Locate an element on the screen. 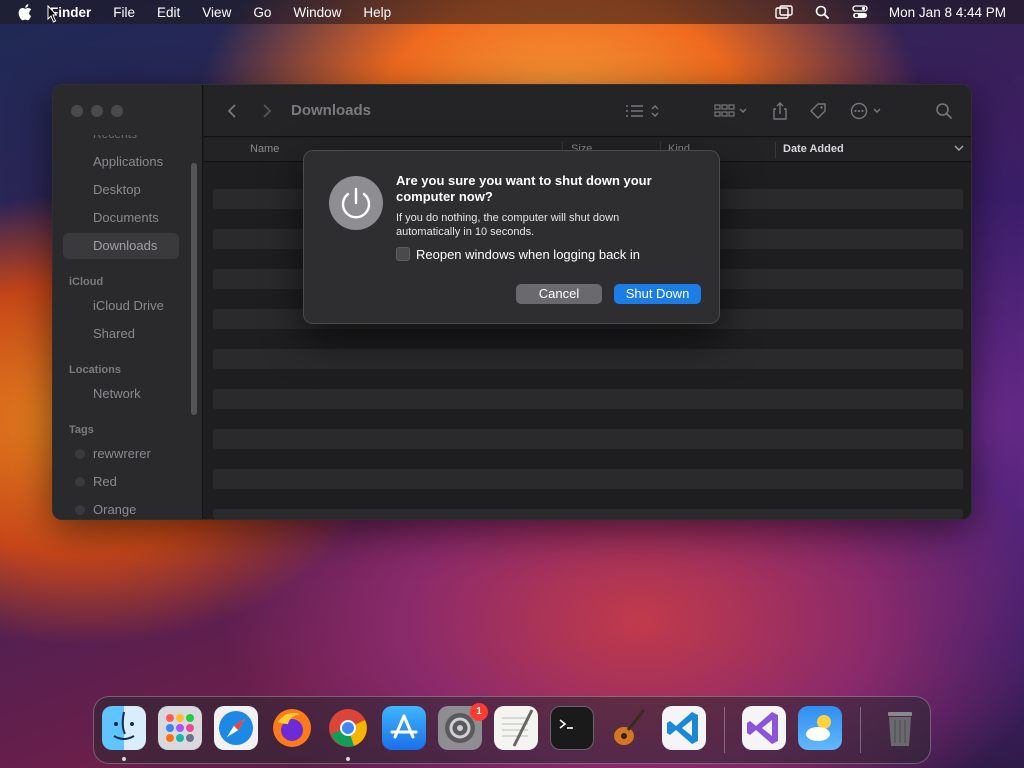 Image resolution: width=1024 pixels, height=768 pixels. sidebar-scrollbar is located at coordinates (194, 289).